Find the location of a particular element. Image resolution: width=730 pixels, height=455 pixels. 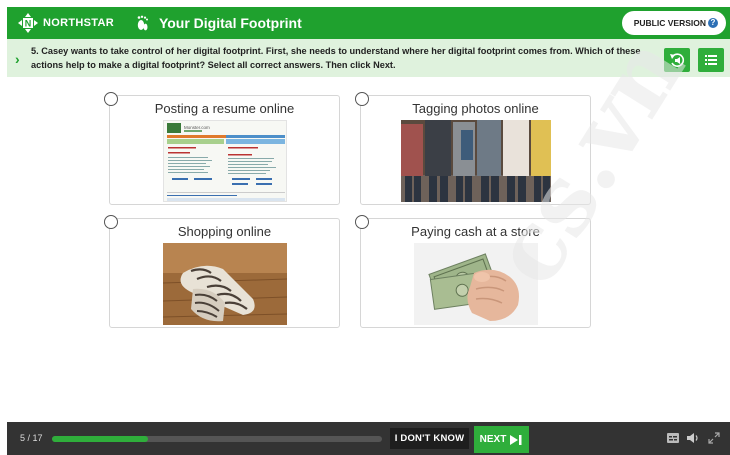

menu-button is located at coordinates (711, 60).